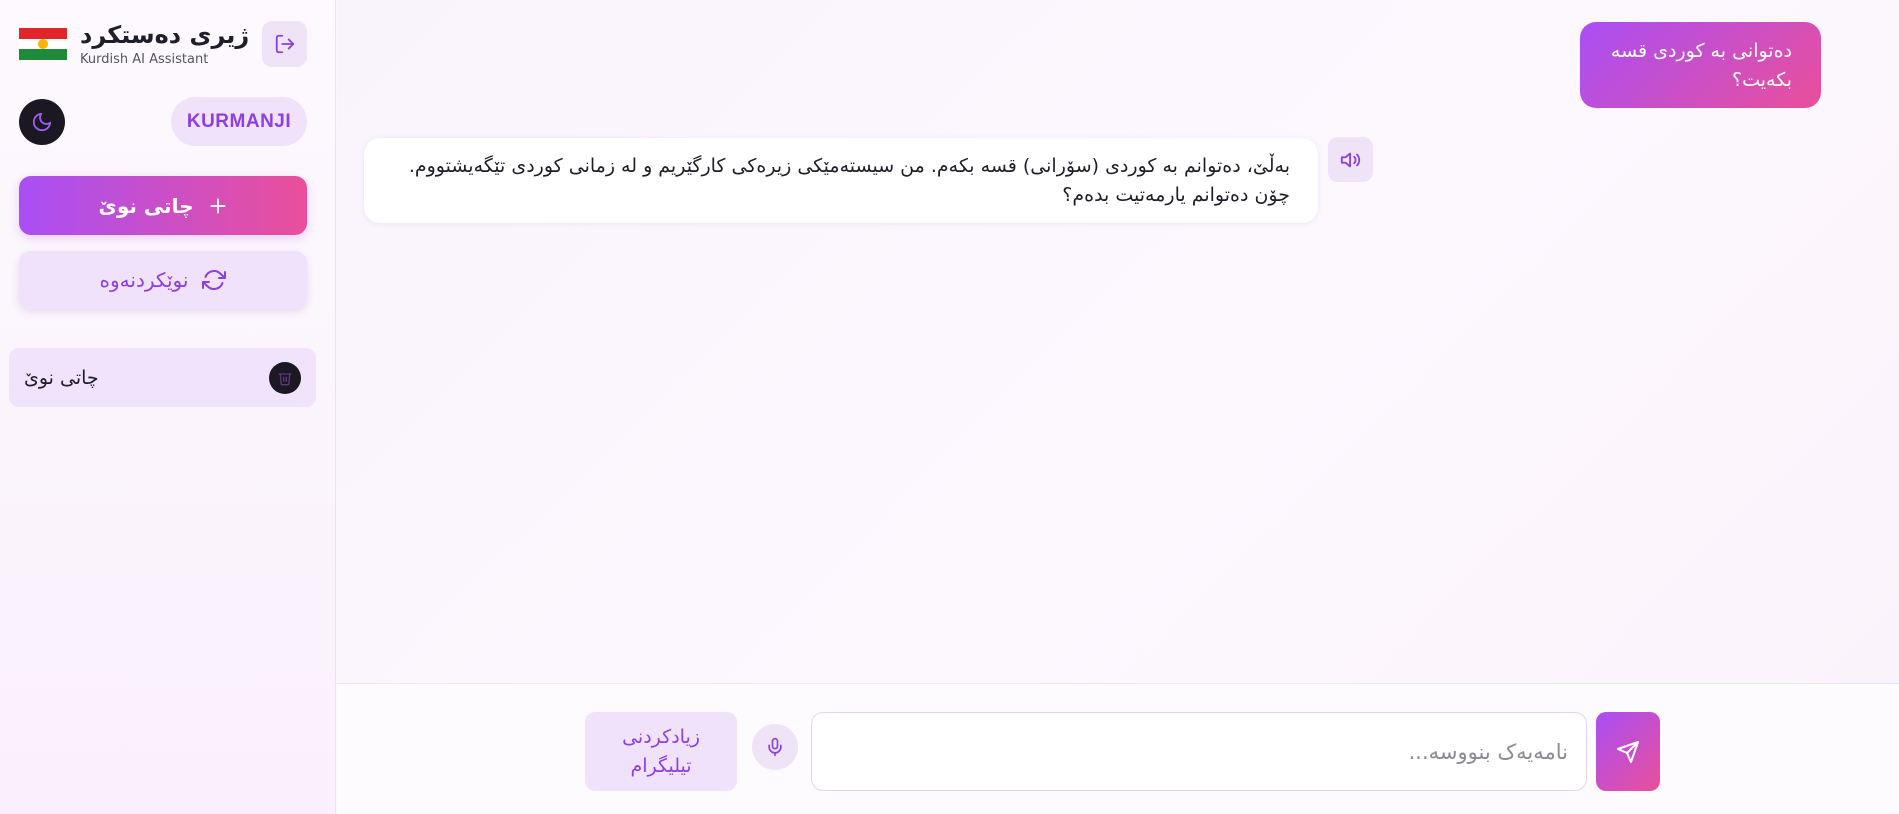 The image size is (1899, 814). Describe the element at coordinates (1199, 751) in the screenshot. I see `message-input` at that location.